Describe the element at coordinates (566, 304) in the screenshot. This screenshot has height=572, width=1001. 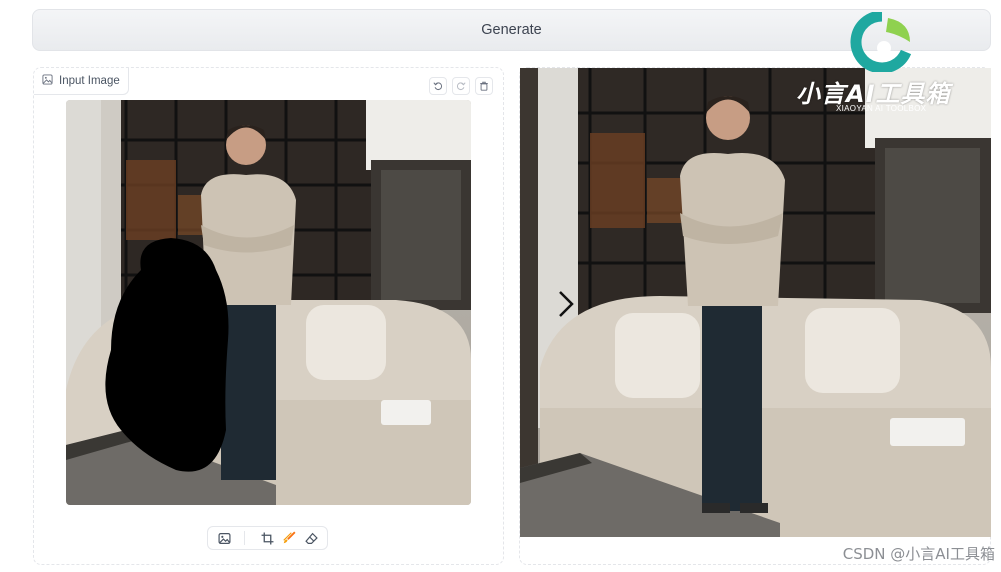
I see `chevron-right-icon` at that location.